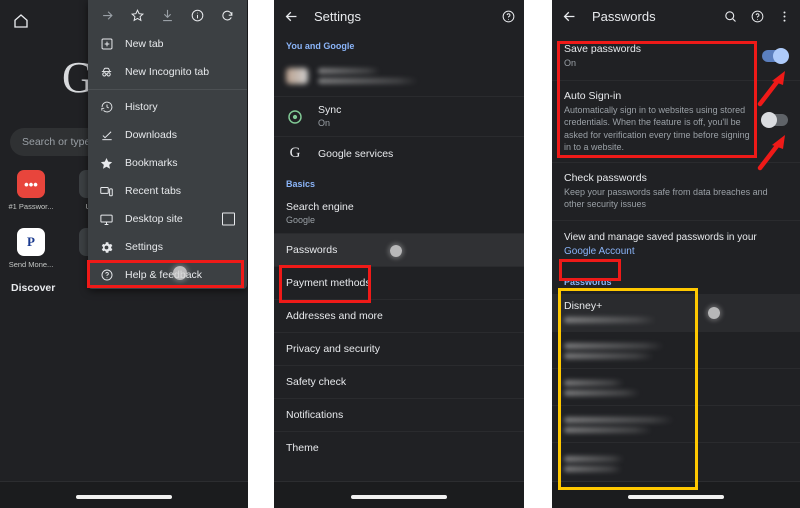 This screenshot has height=508, width=800. What do you see at coordinates (320, 207) in the screenshot?
I see `row-title: Search engine` at bounding box center [320, 207].